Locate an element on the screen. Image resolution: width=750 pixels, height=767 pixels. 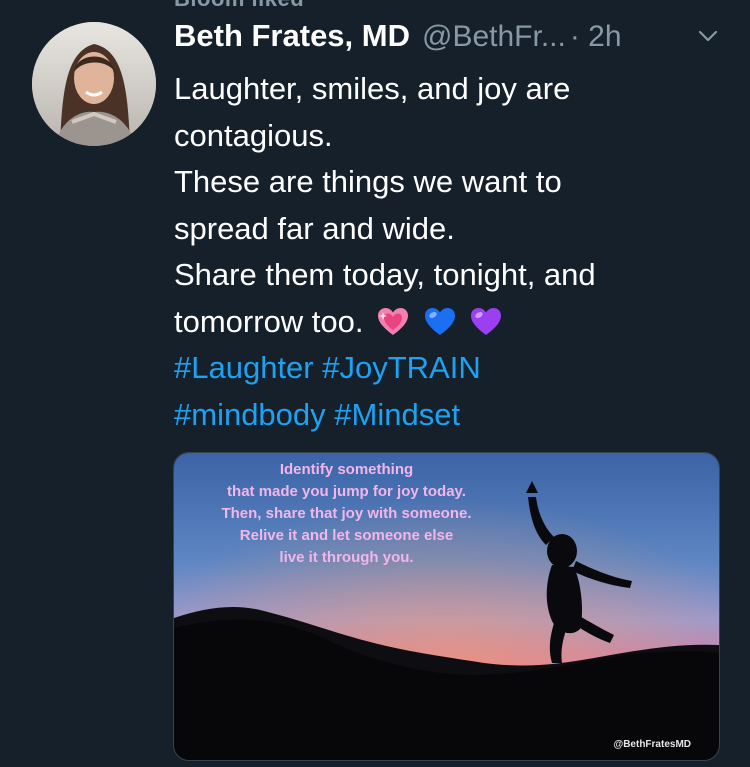
quote-line: that made you jump for joy today. is located at coordinates (346, 491).